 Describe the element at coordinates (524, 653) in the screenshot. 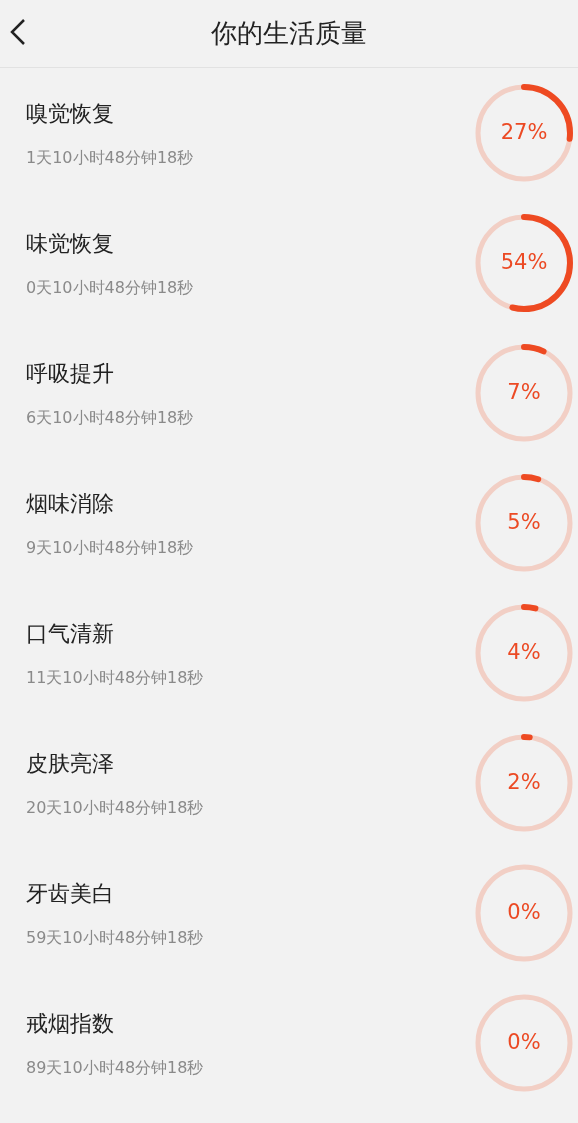

I see `percent-value: 4%` at that location.